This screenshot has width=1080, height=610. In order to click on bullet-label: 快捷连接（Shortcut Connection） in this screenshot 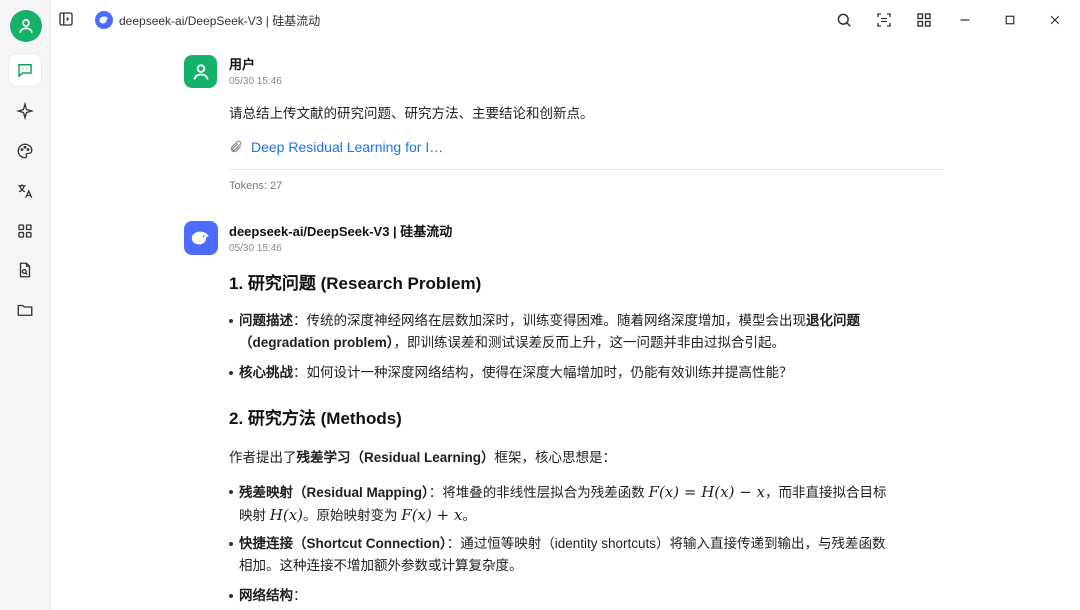, I will do `click(343, 543)`.